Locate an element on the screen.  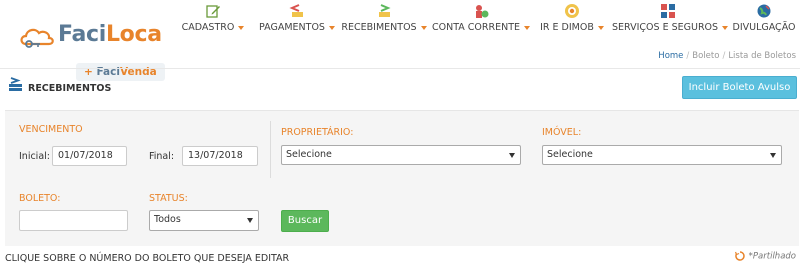
page-title: RECEBIMENTOS is located at coordinates (70, 88).